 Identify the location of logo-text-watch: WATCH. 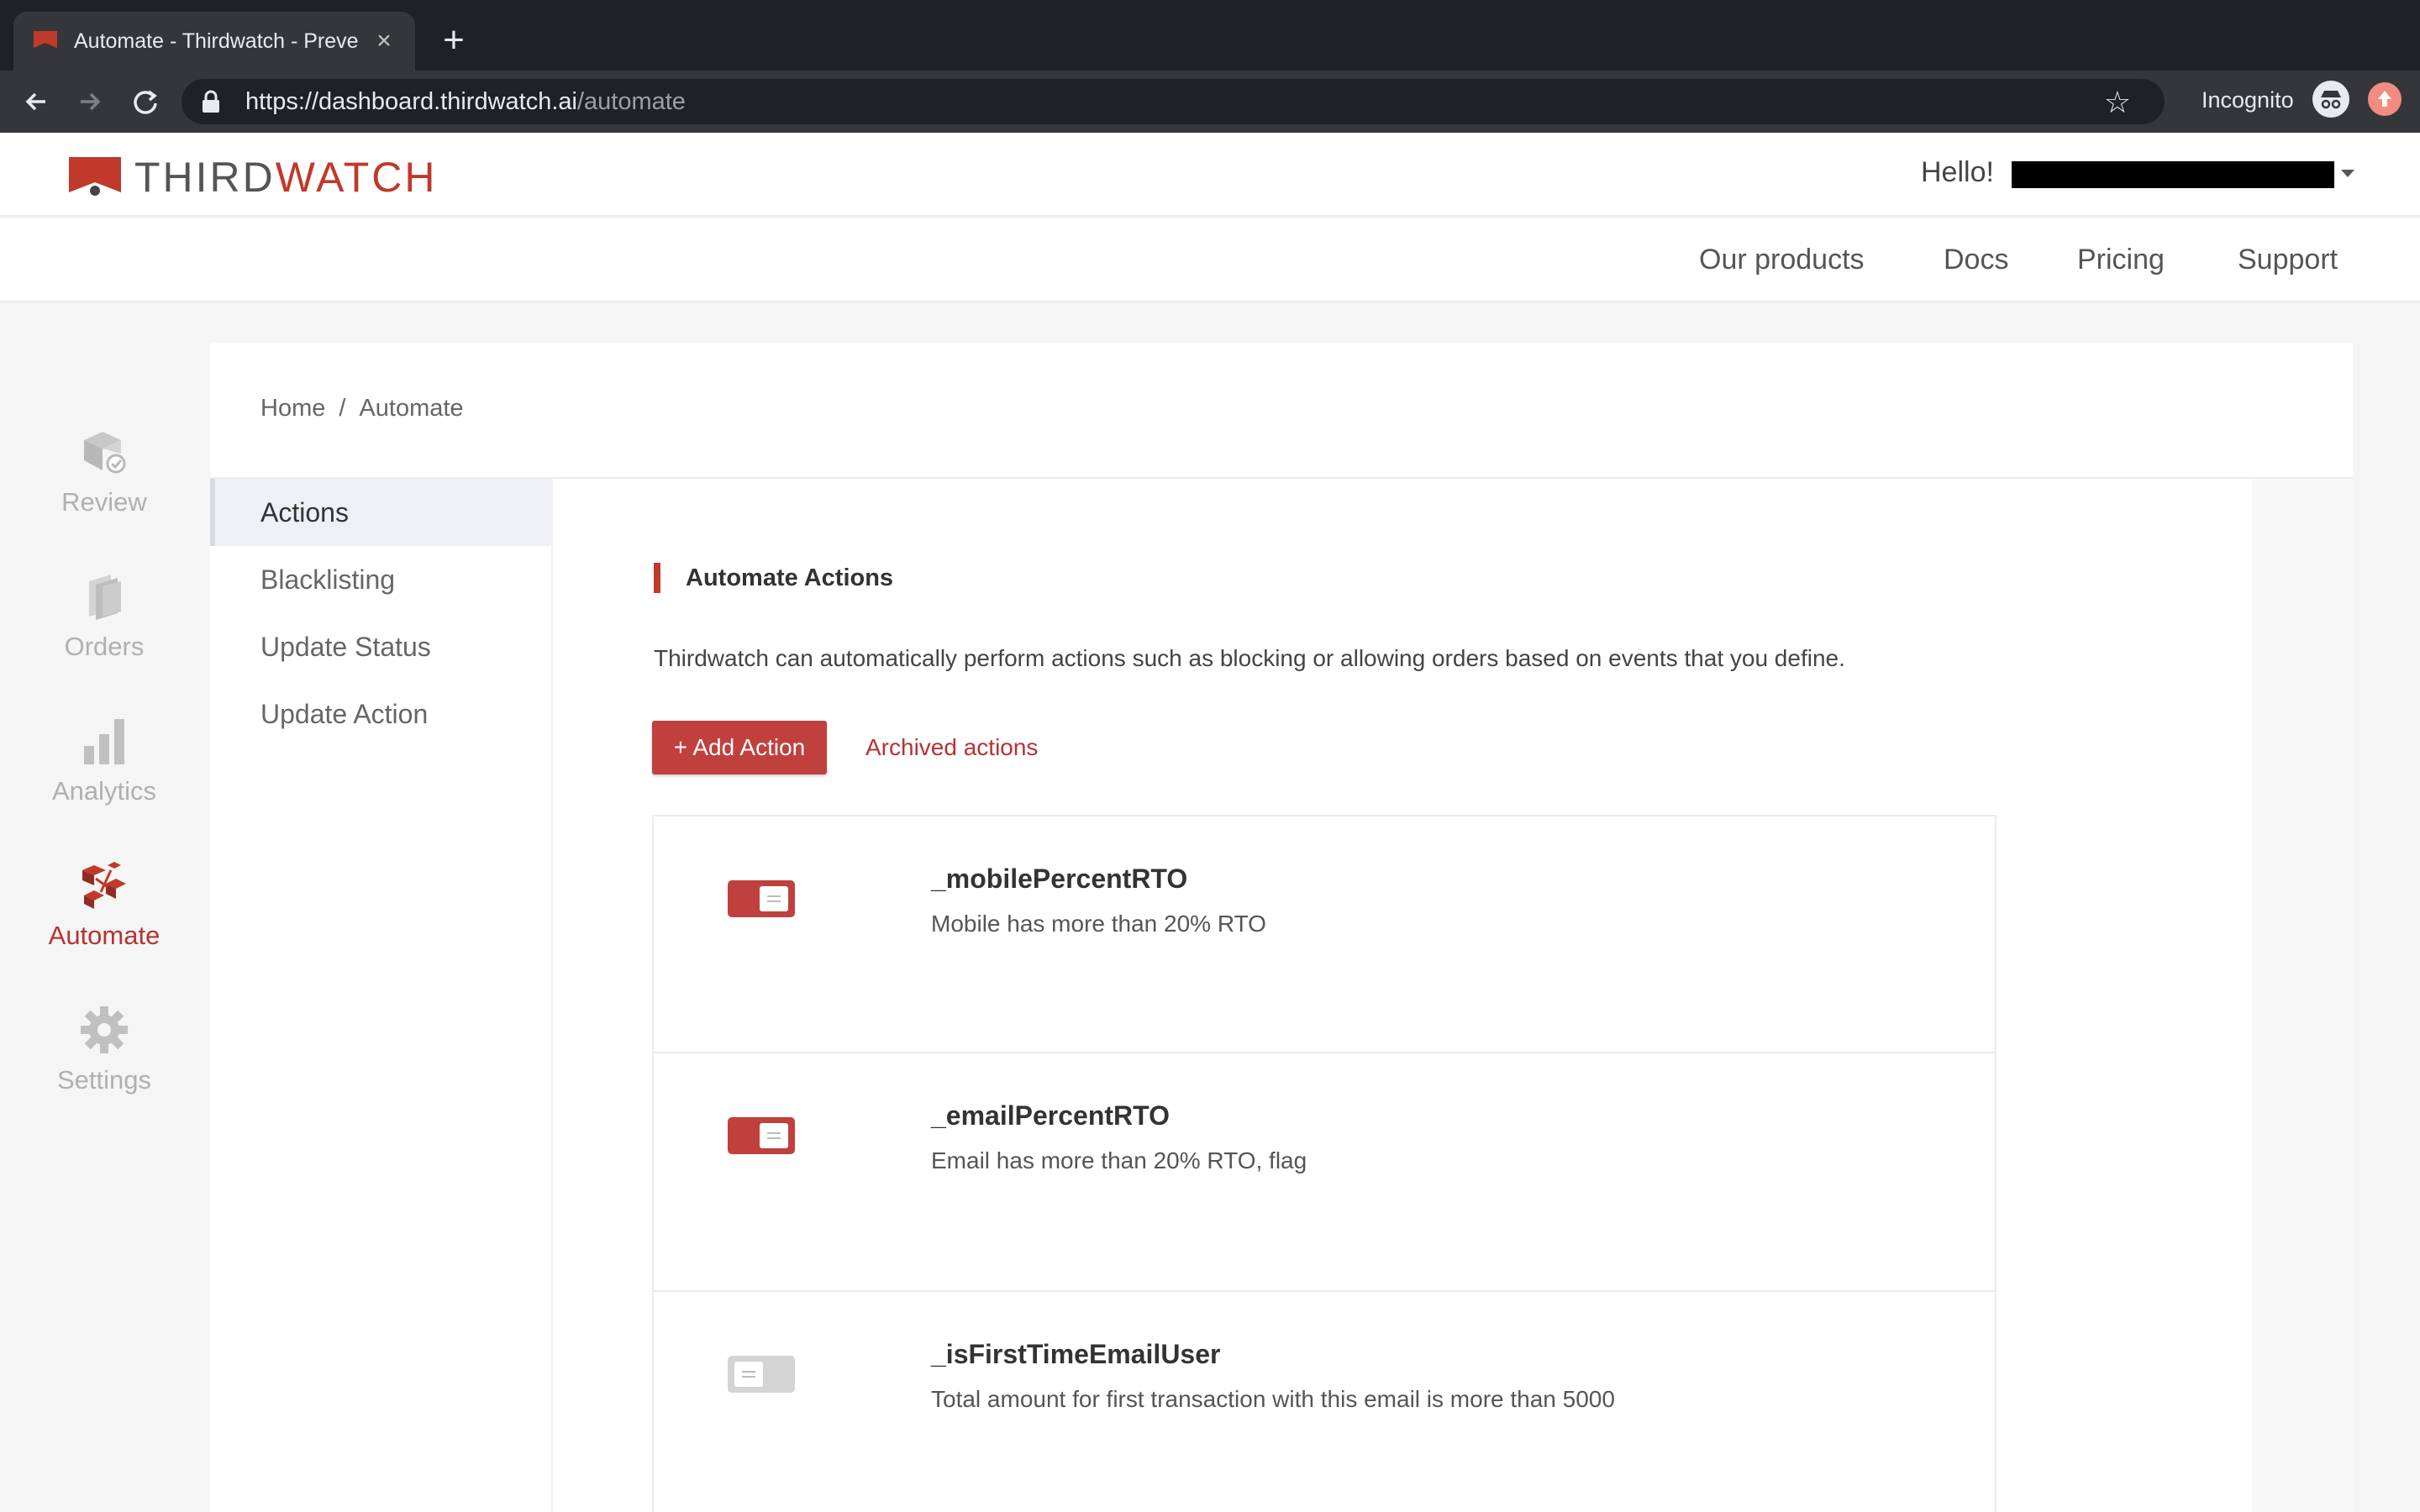
(356, 177).